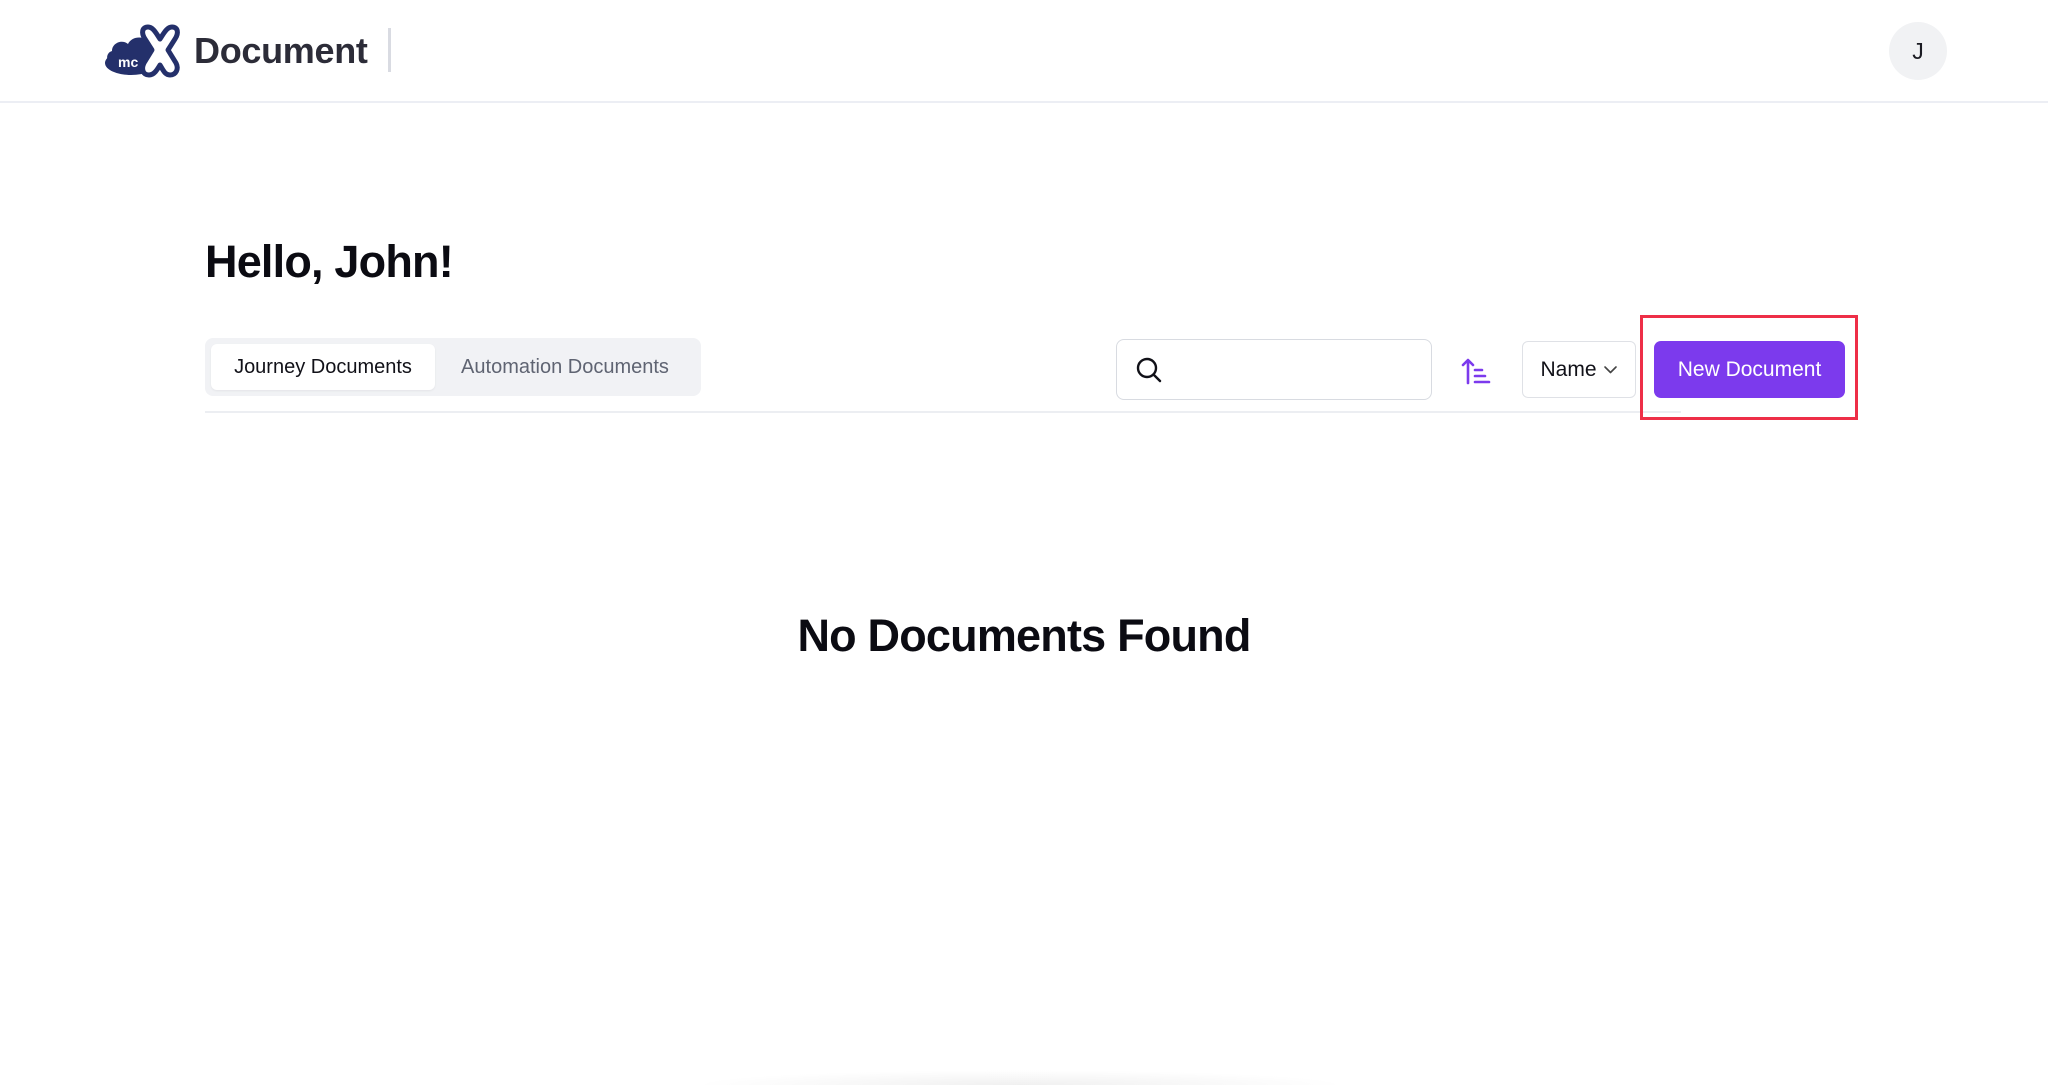 This screenshot has width=2048, height=1085. I want to click on tab-automation-documents: Automation Documents, so click(565, 367).